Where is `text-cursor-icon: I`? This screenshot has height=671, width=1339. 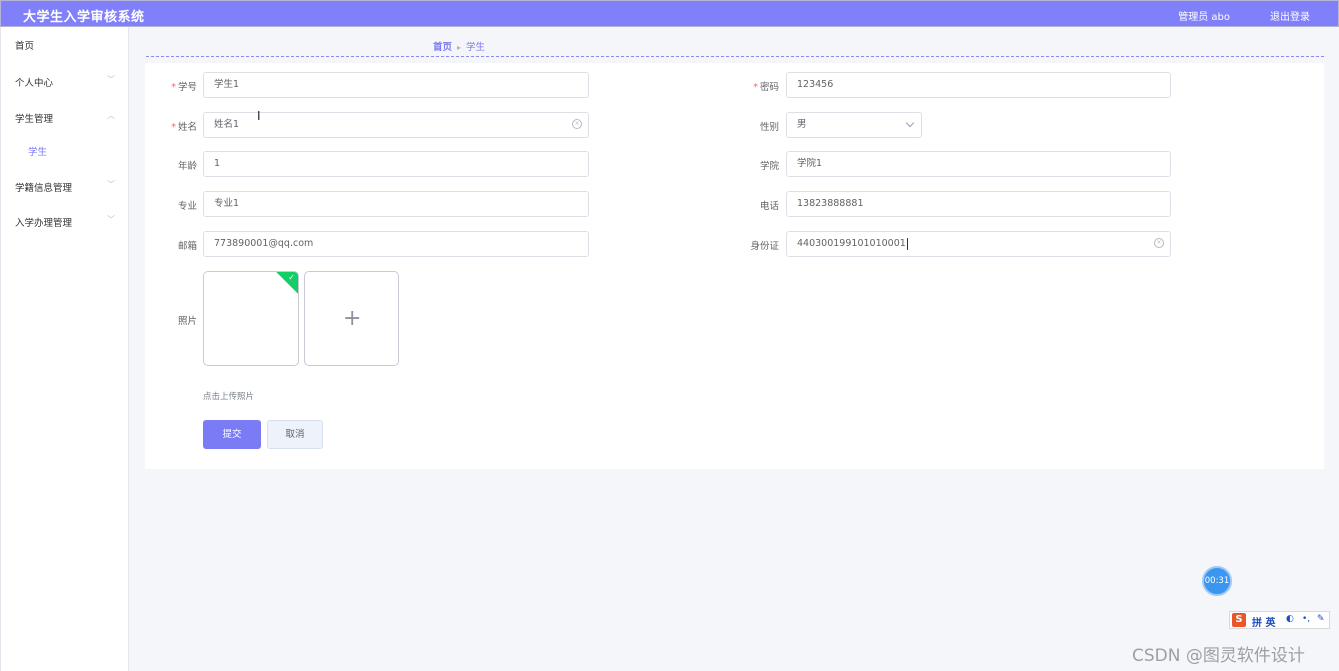 text-cursor-icon: I is located at coordinates (259, 116).